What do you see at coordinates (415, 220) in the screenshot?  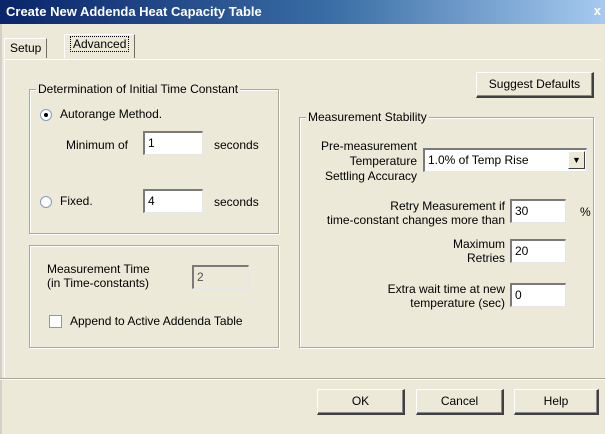 I see `retry-label-2: time-constant changes more than` at bounding box center [415, 220].